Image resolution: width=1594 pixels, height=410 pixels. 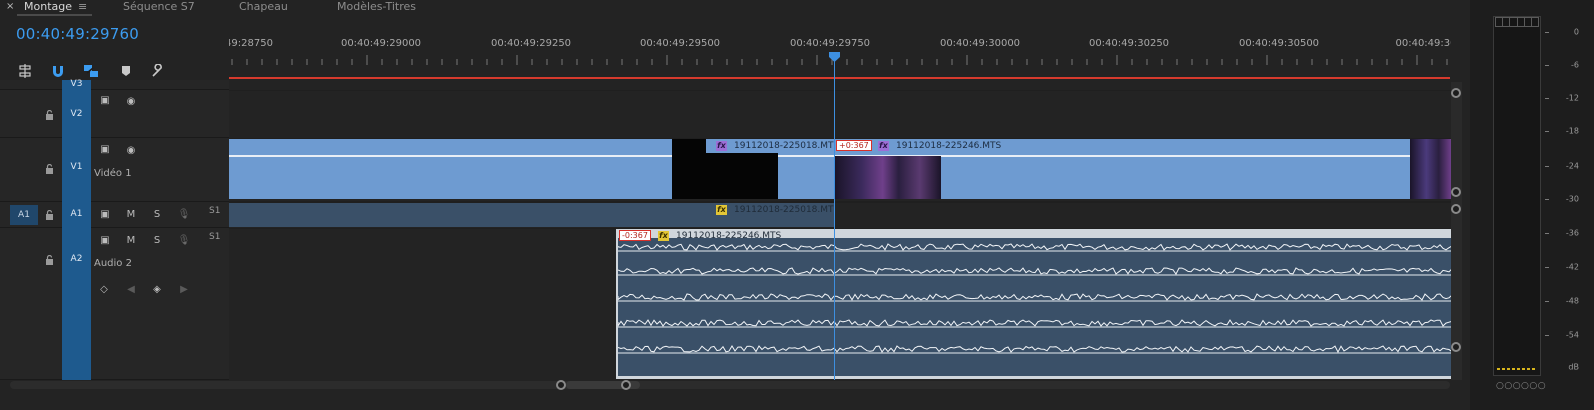 I want to click on lane-v3, so click(x=840, y=85).